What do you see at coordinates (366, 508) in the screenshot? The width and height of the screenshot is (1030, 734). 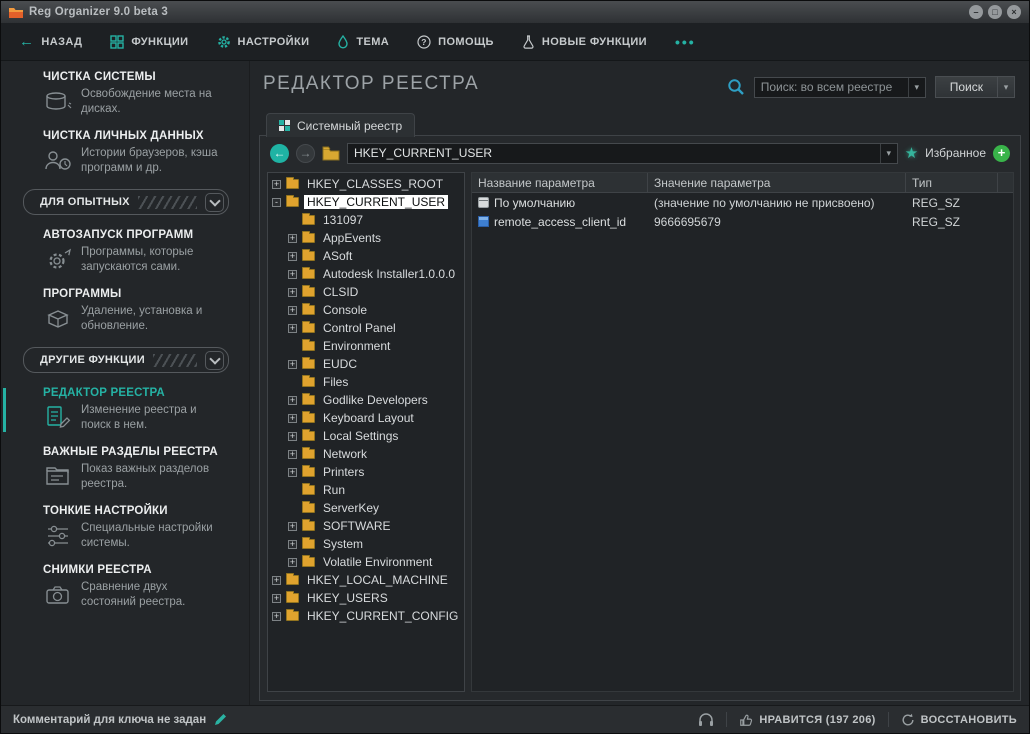 I see `tree-item: ServerKey` at bounding box center [366, 508].